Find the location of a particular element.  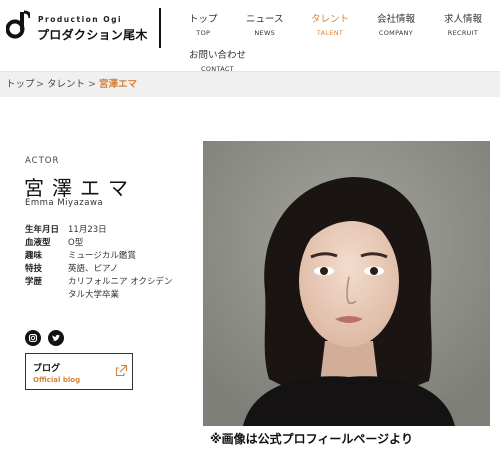

brand-name-en: Production Ogi is located at coordinates (80, 19).